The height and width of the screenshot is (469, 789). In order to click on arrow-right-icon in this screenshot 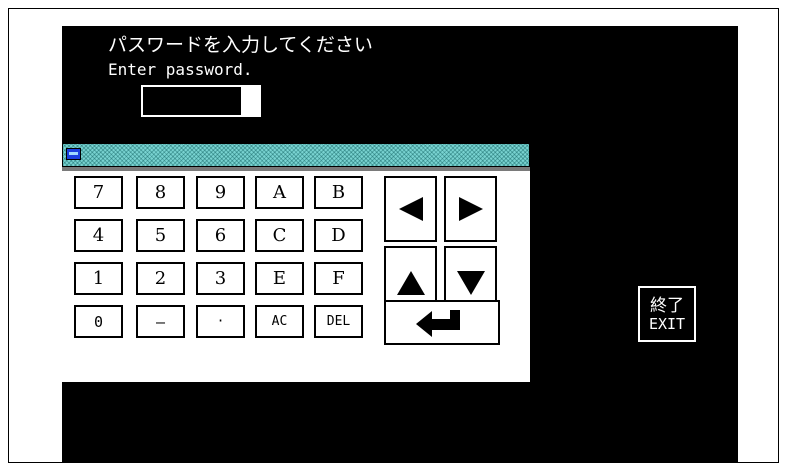, I will do `click(470, 209)`.